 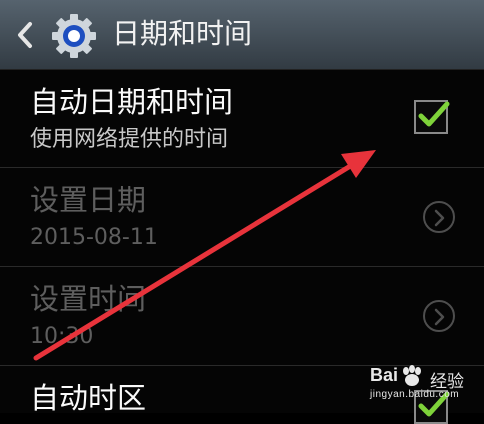 What do you see at coordinates (412, 375) in the screenshot?
I see `paw-icon` at bounding box center [412, 375].